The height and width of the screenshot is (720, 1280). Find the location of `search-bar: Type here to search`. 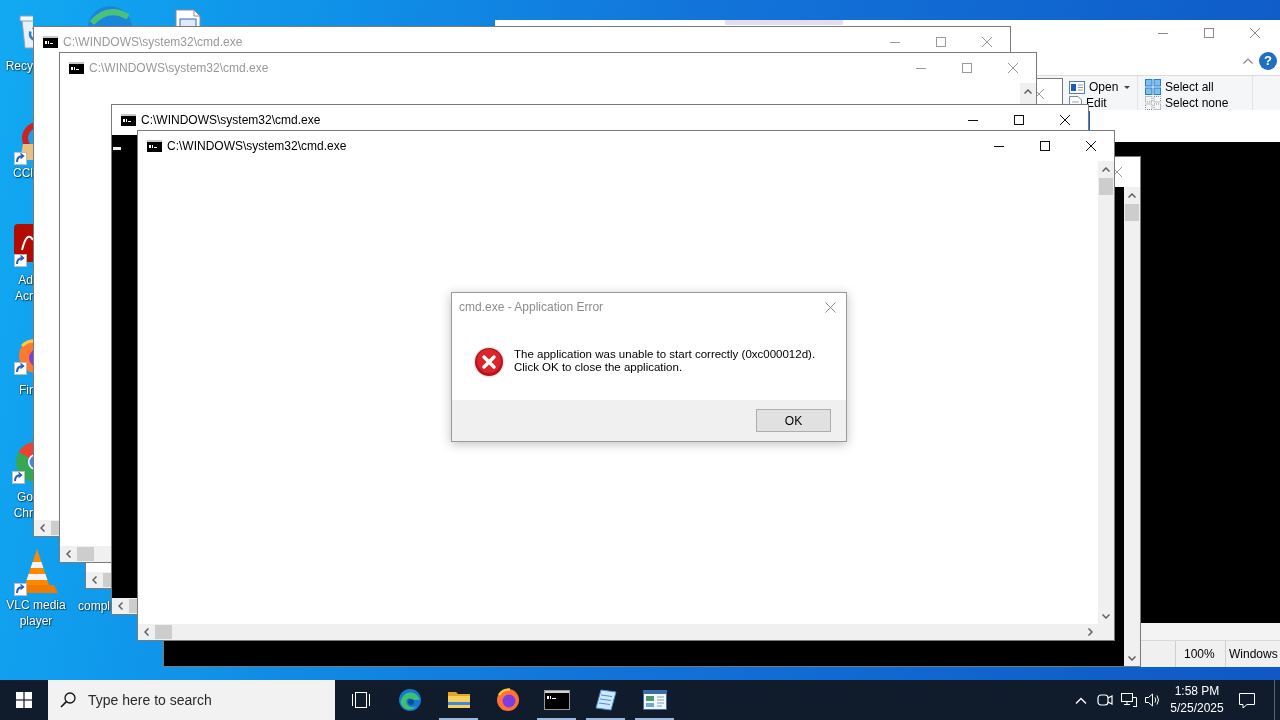

search-bar: Type here to search is located at coordinates (191, 700).